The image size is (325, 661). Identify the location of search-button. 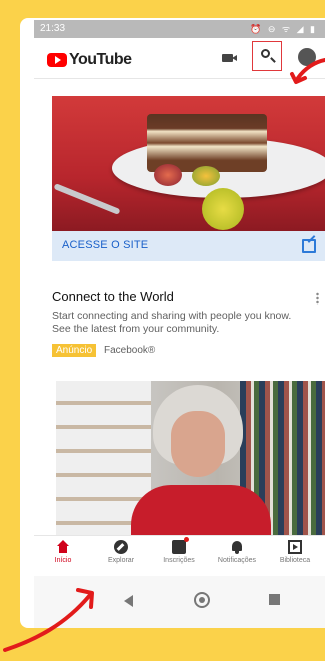
(267, 56).